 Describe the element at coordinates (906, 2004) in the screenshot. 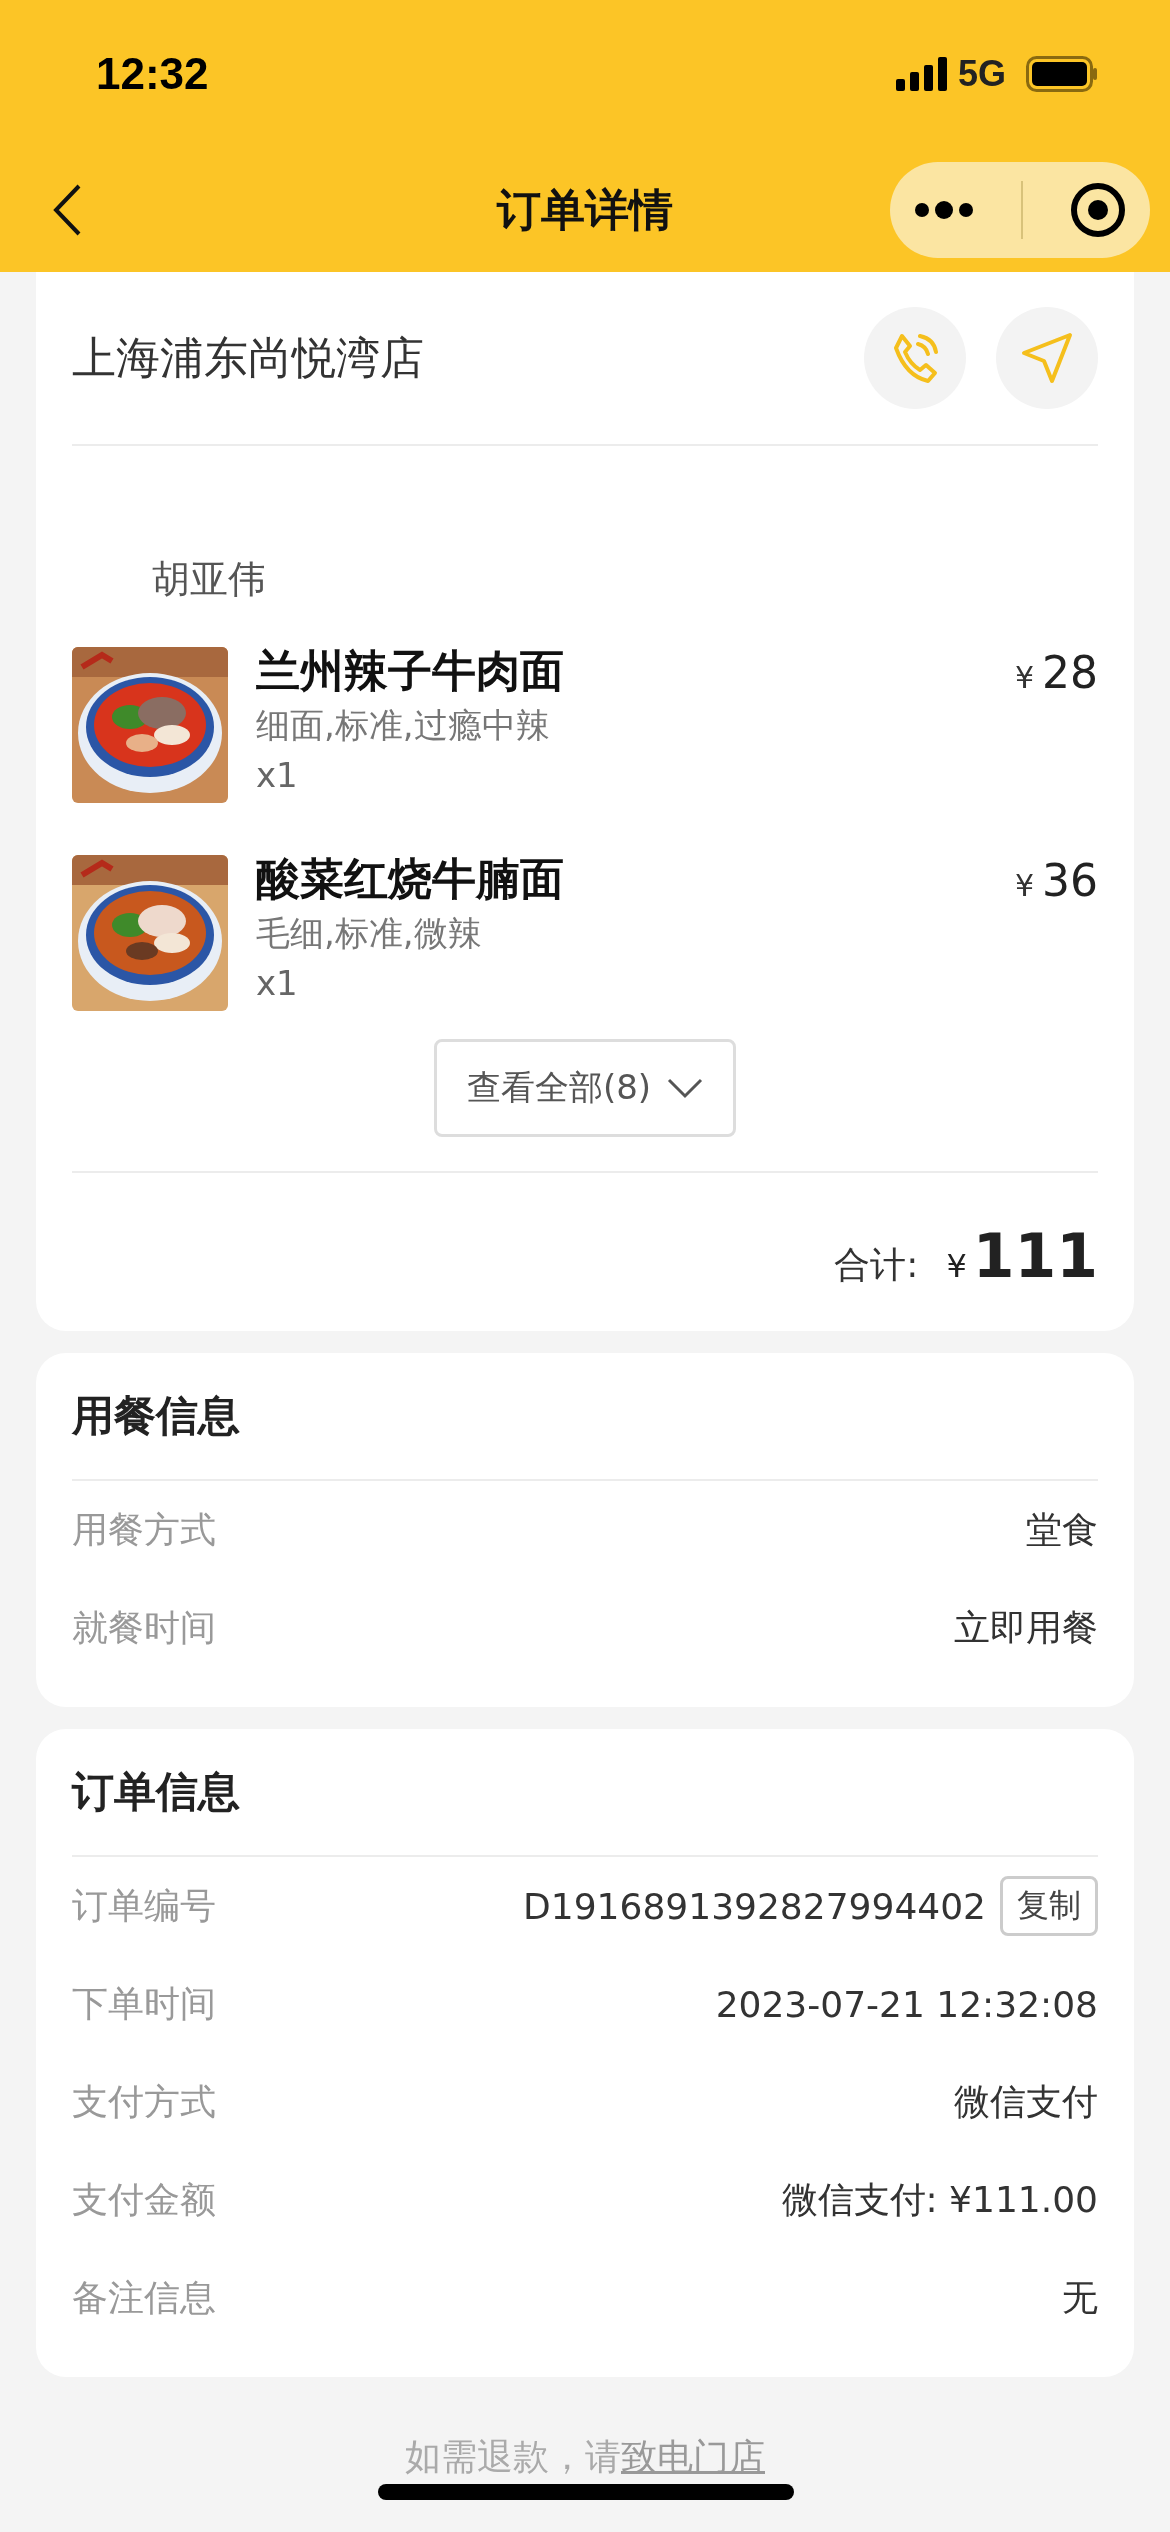

I see `field-value: 2023-07-21 12:32:08` at that location.